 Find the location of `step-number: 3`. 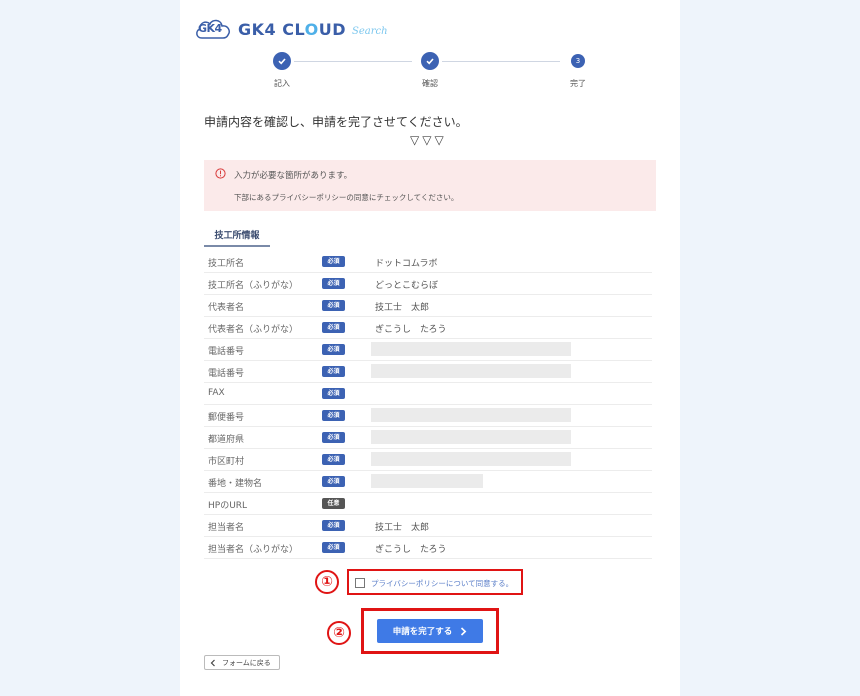

step-number: 3 is located at coordinates (578, 61).